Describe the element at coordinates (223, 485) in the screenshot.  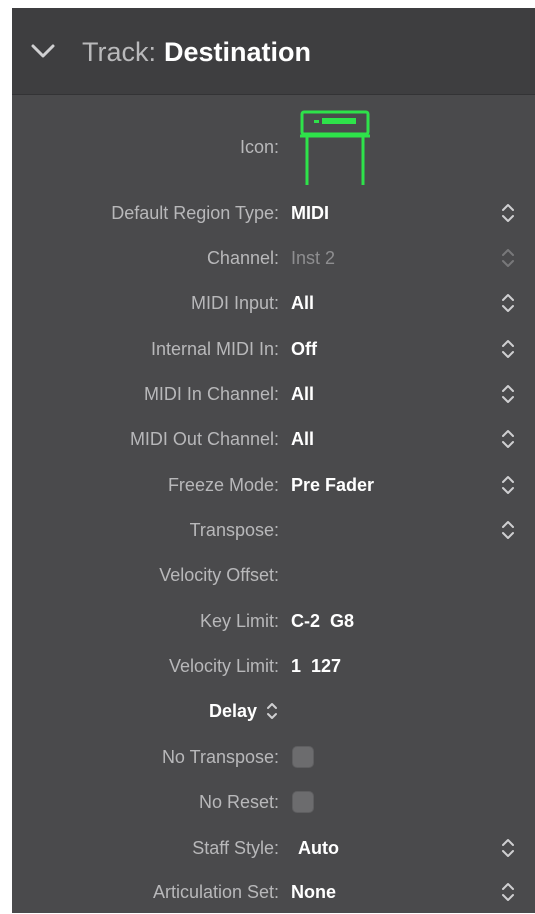
I see `row-label: Freeze Mode:` at that location.